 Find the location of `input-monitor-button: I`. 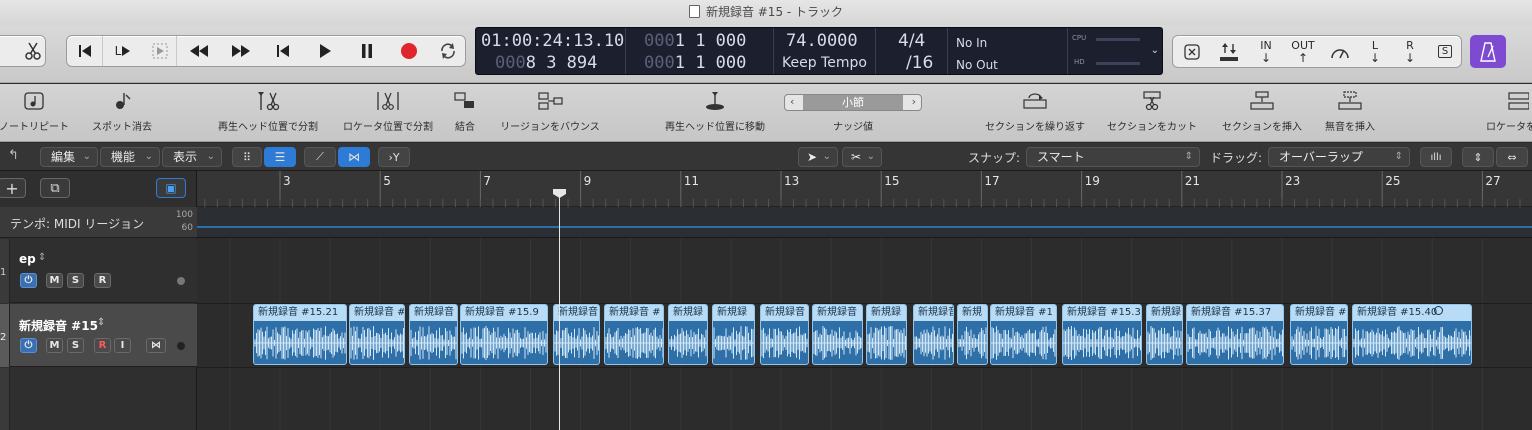

input-monitor-button: I is located at coordinates (122, 345).